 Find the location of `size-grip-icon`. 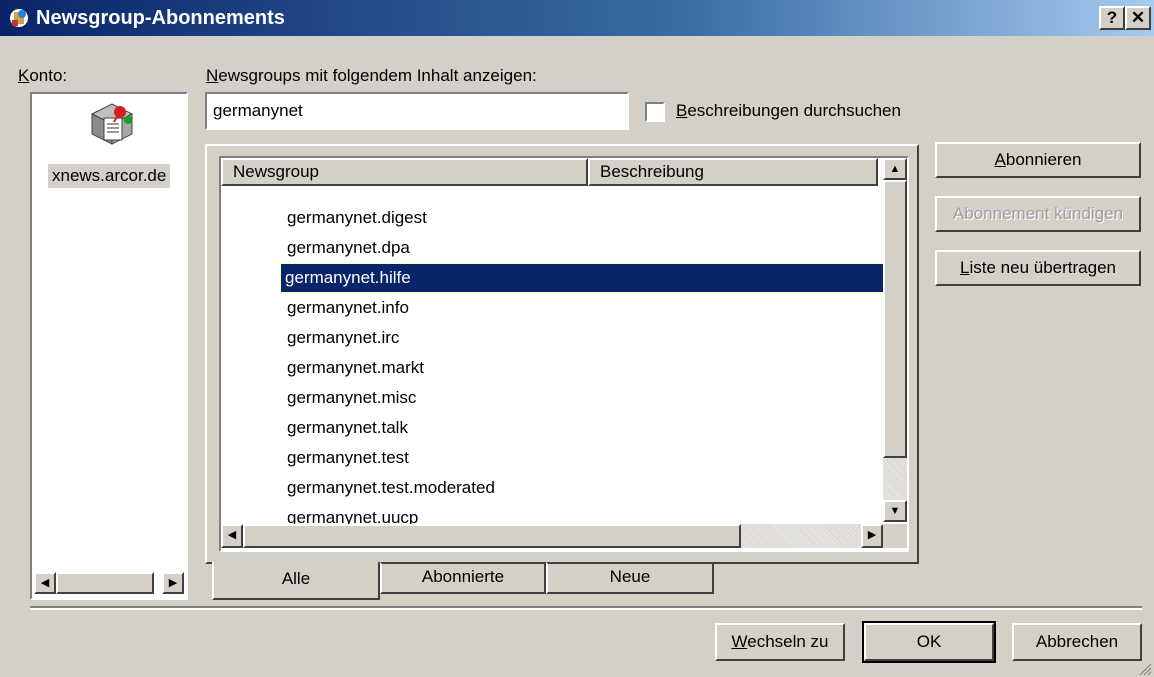

size-grip-icon is located at coordinates (1144, 668).